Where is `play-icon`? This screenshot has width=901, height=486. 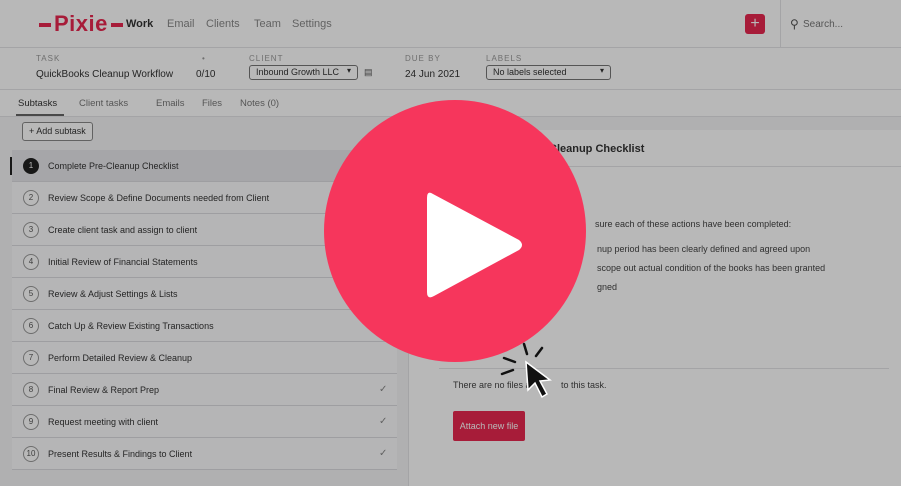
play-icon is located at coordinates (474, 245).